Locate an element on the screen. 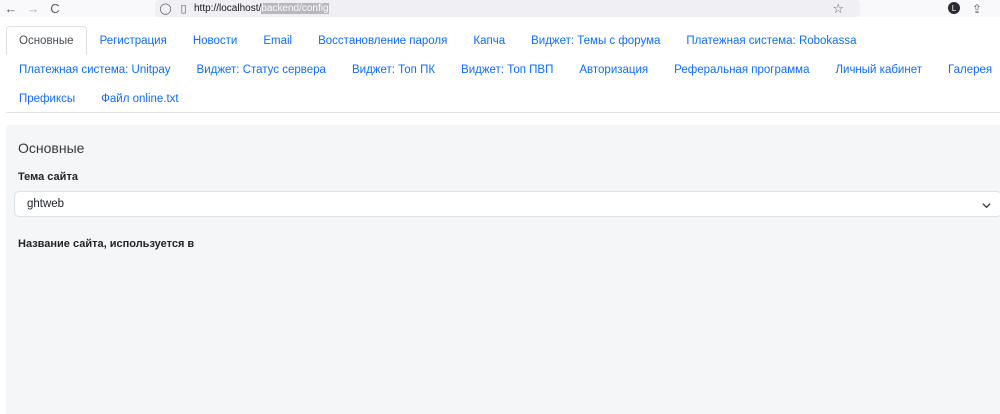 The image size is (1000, 414). tab-unitpay: Платежная система: Unitpay is located at coordinates (95, 69).